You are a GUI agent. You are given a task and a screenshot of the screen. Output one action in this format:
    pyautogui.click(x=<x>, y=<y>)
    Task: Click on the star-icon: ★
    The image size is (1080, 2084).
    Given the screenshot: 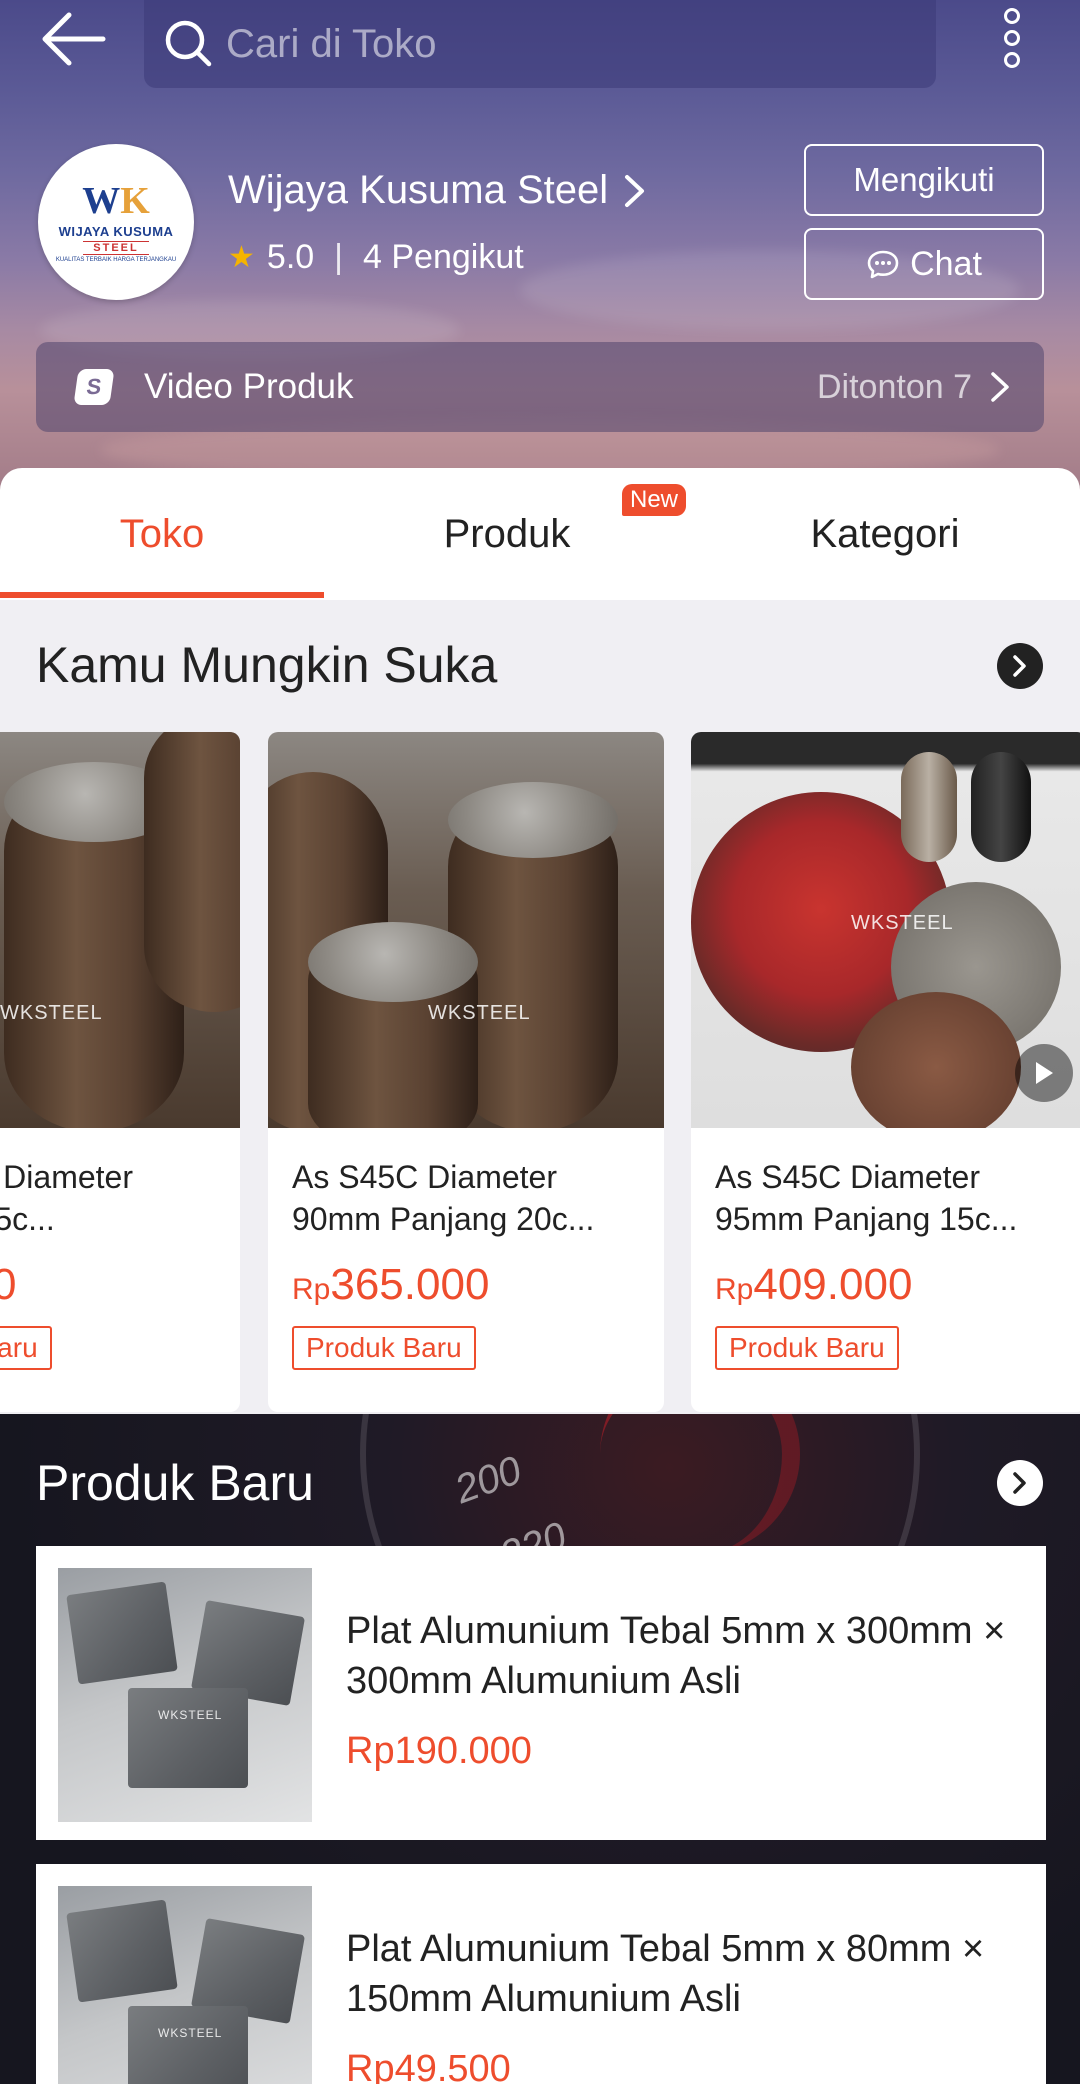 What is the action you would take?
    pyautogui.click(x=241, y=257)
    